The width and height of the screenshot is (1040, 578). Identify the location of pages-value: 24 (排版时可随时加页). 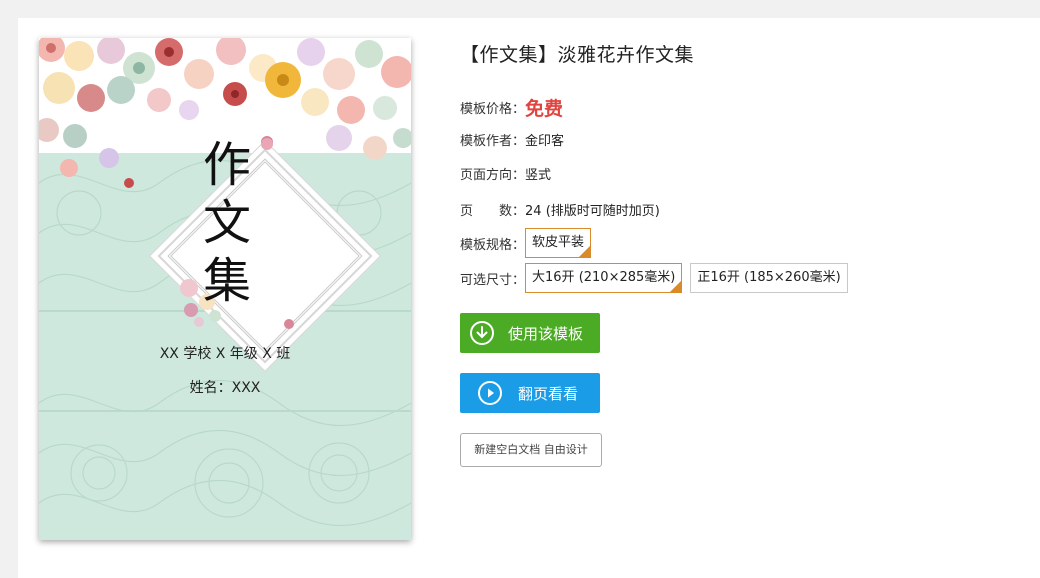
(592, 211).